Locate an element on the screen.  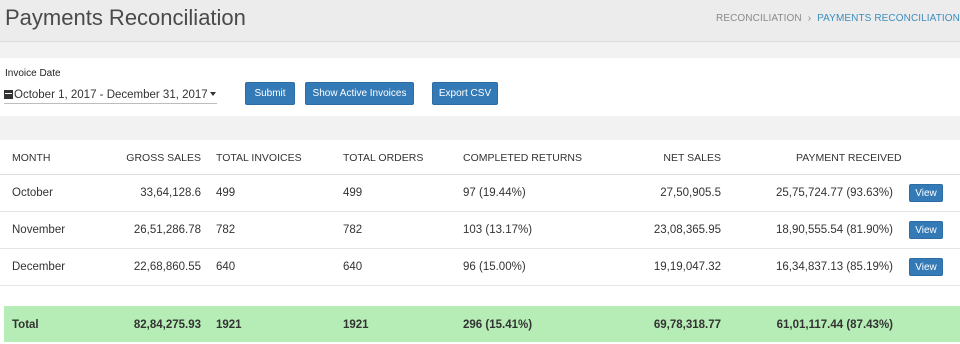
total-gross-sales: 82,84,275.93 is located at coordinates (167, 325).